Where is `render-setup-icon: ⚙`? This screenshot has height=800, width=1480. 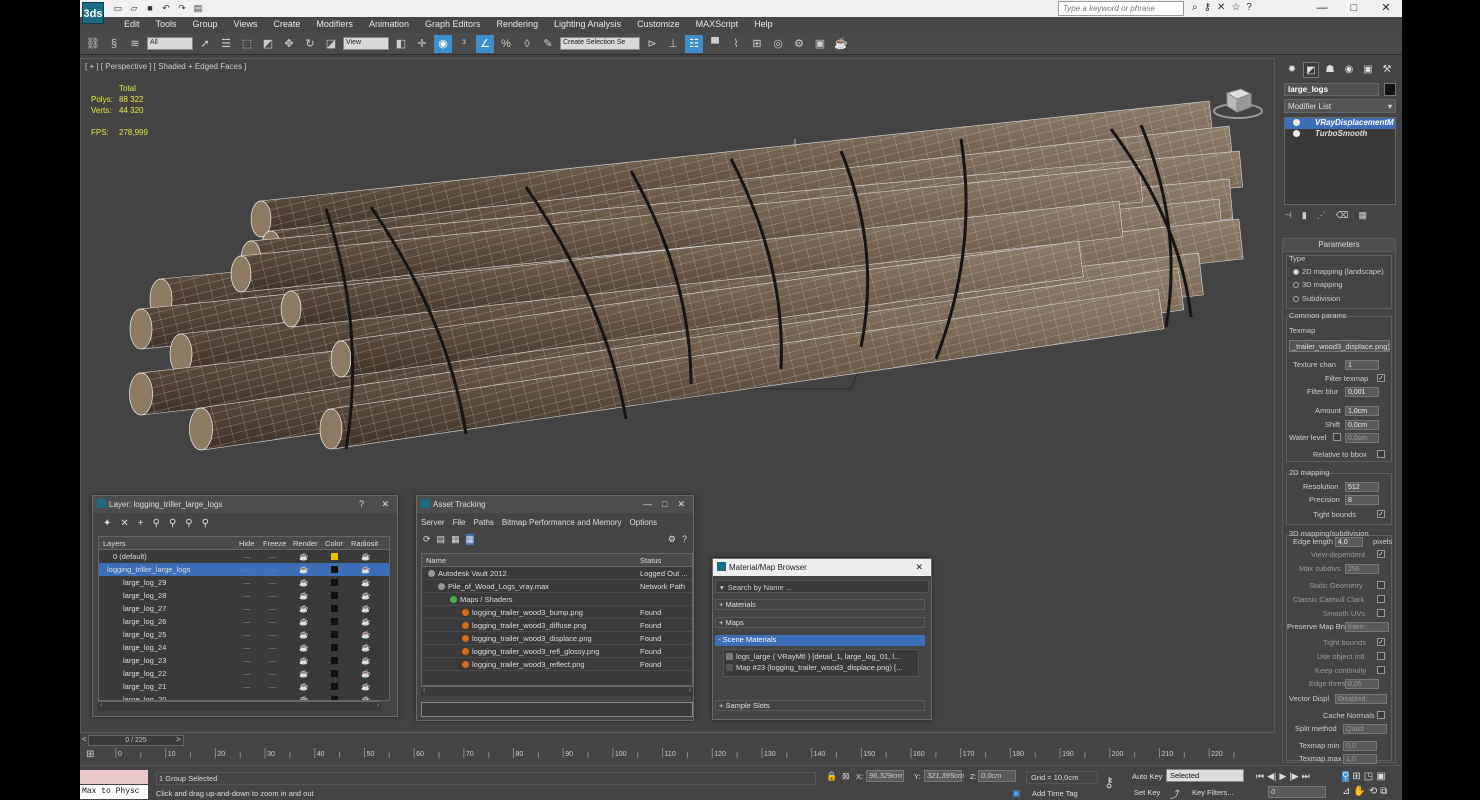
render-setup-icon: ⚙ is located at coordinates (799, 44).